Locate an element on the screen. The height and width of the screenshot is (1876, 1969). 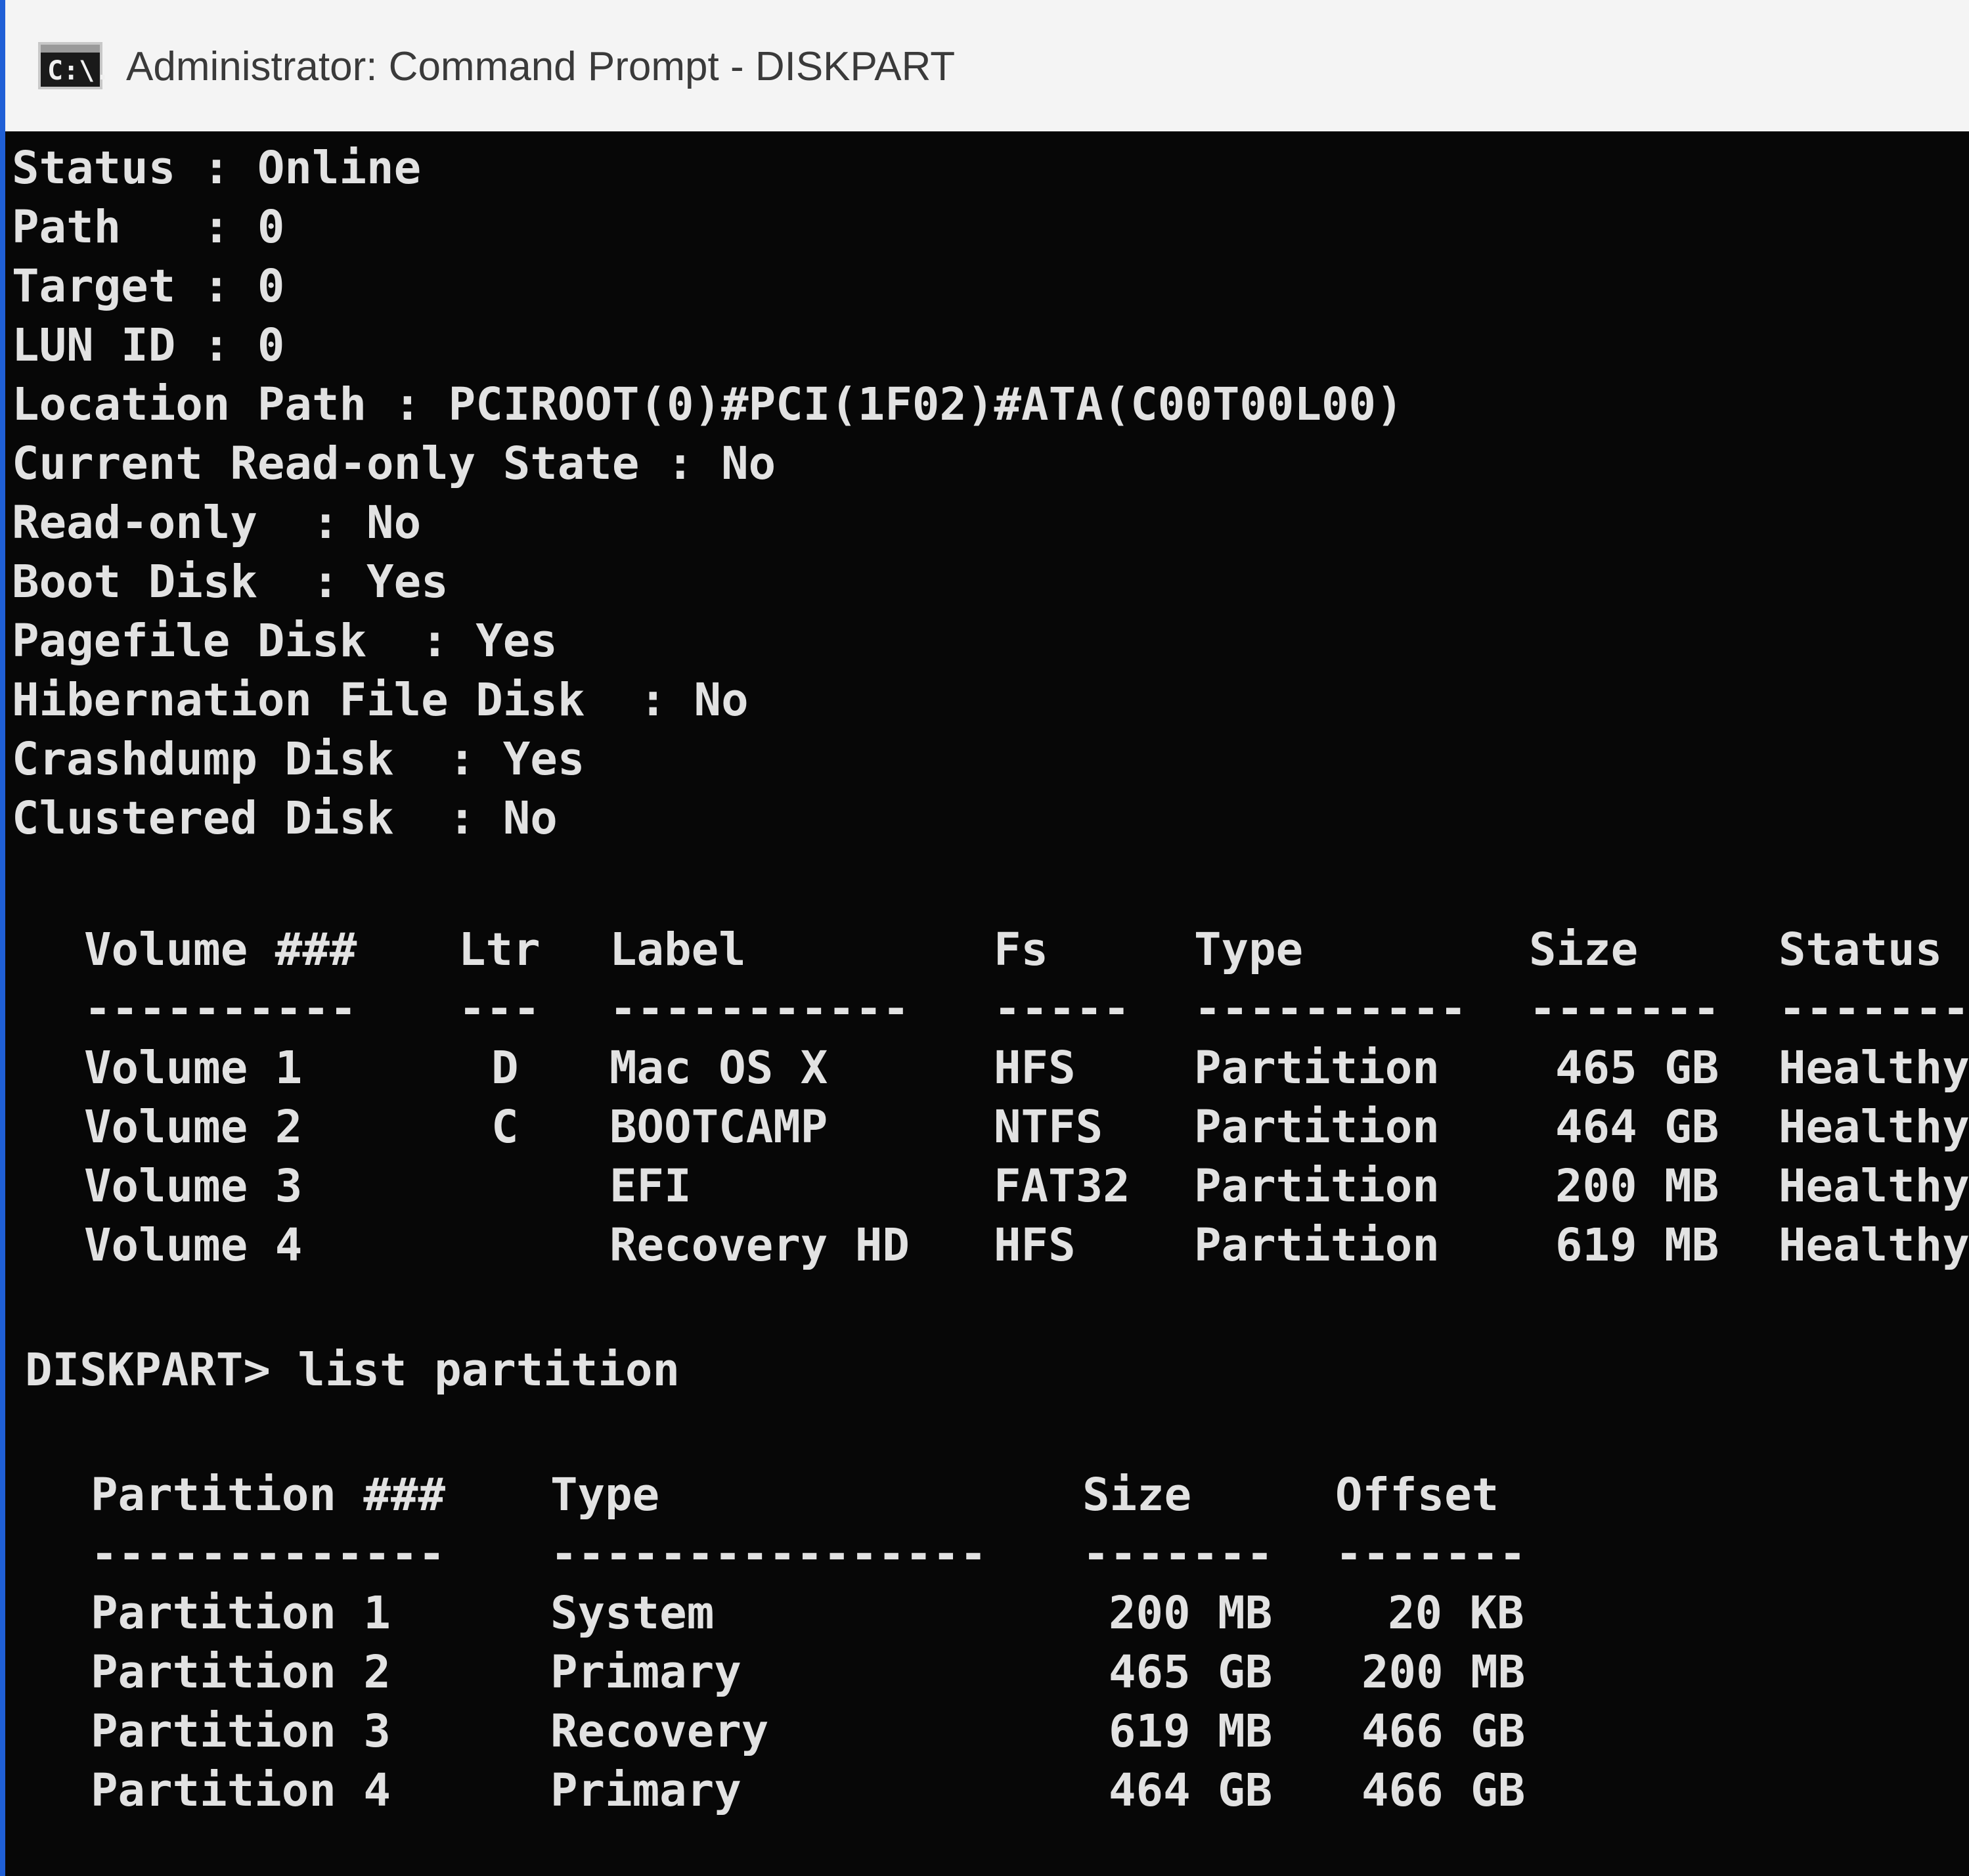
partition-sep-type: ---------------- is located at coordinates (768, 1554).